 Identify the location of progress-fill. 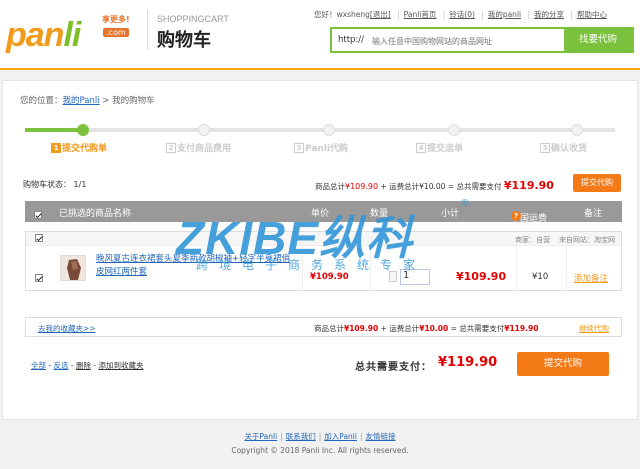
(54, 130).